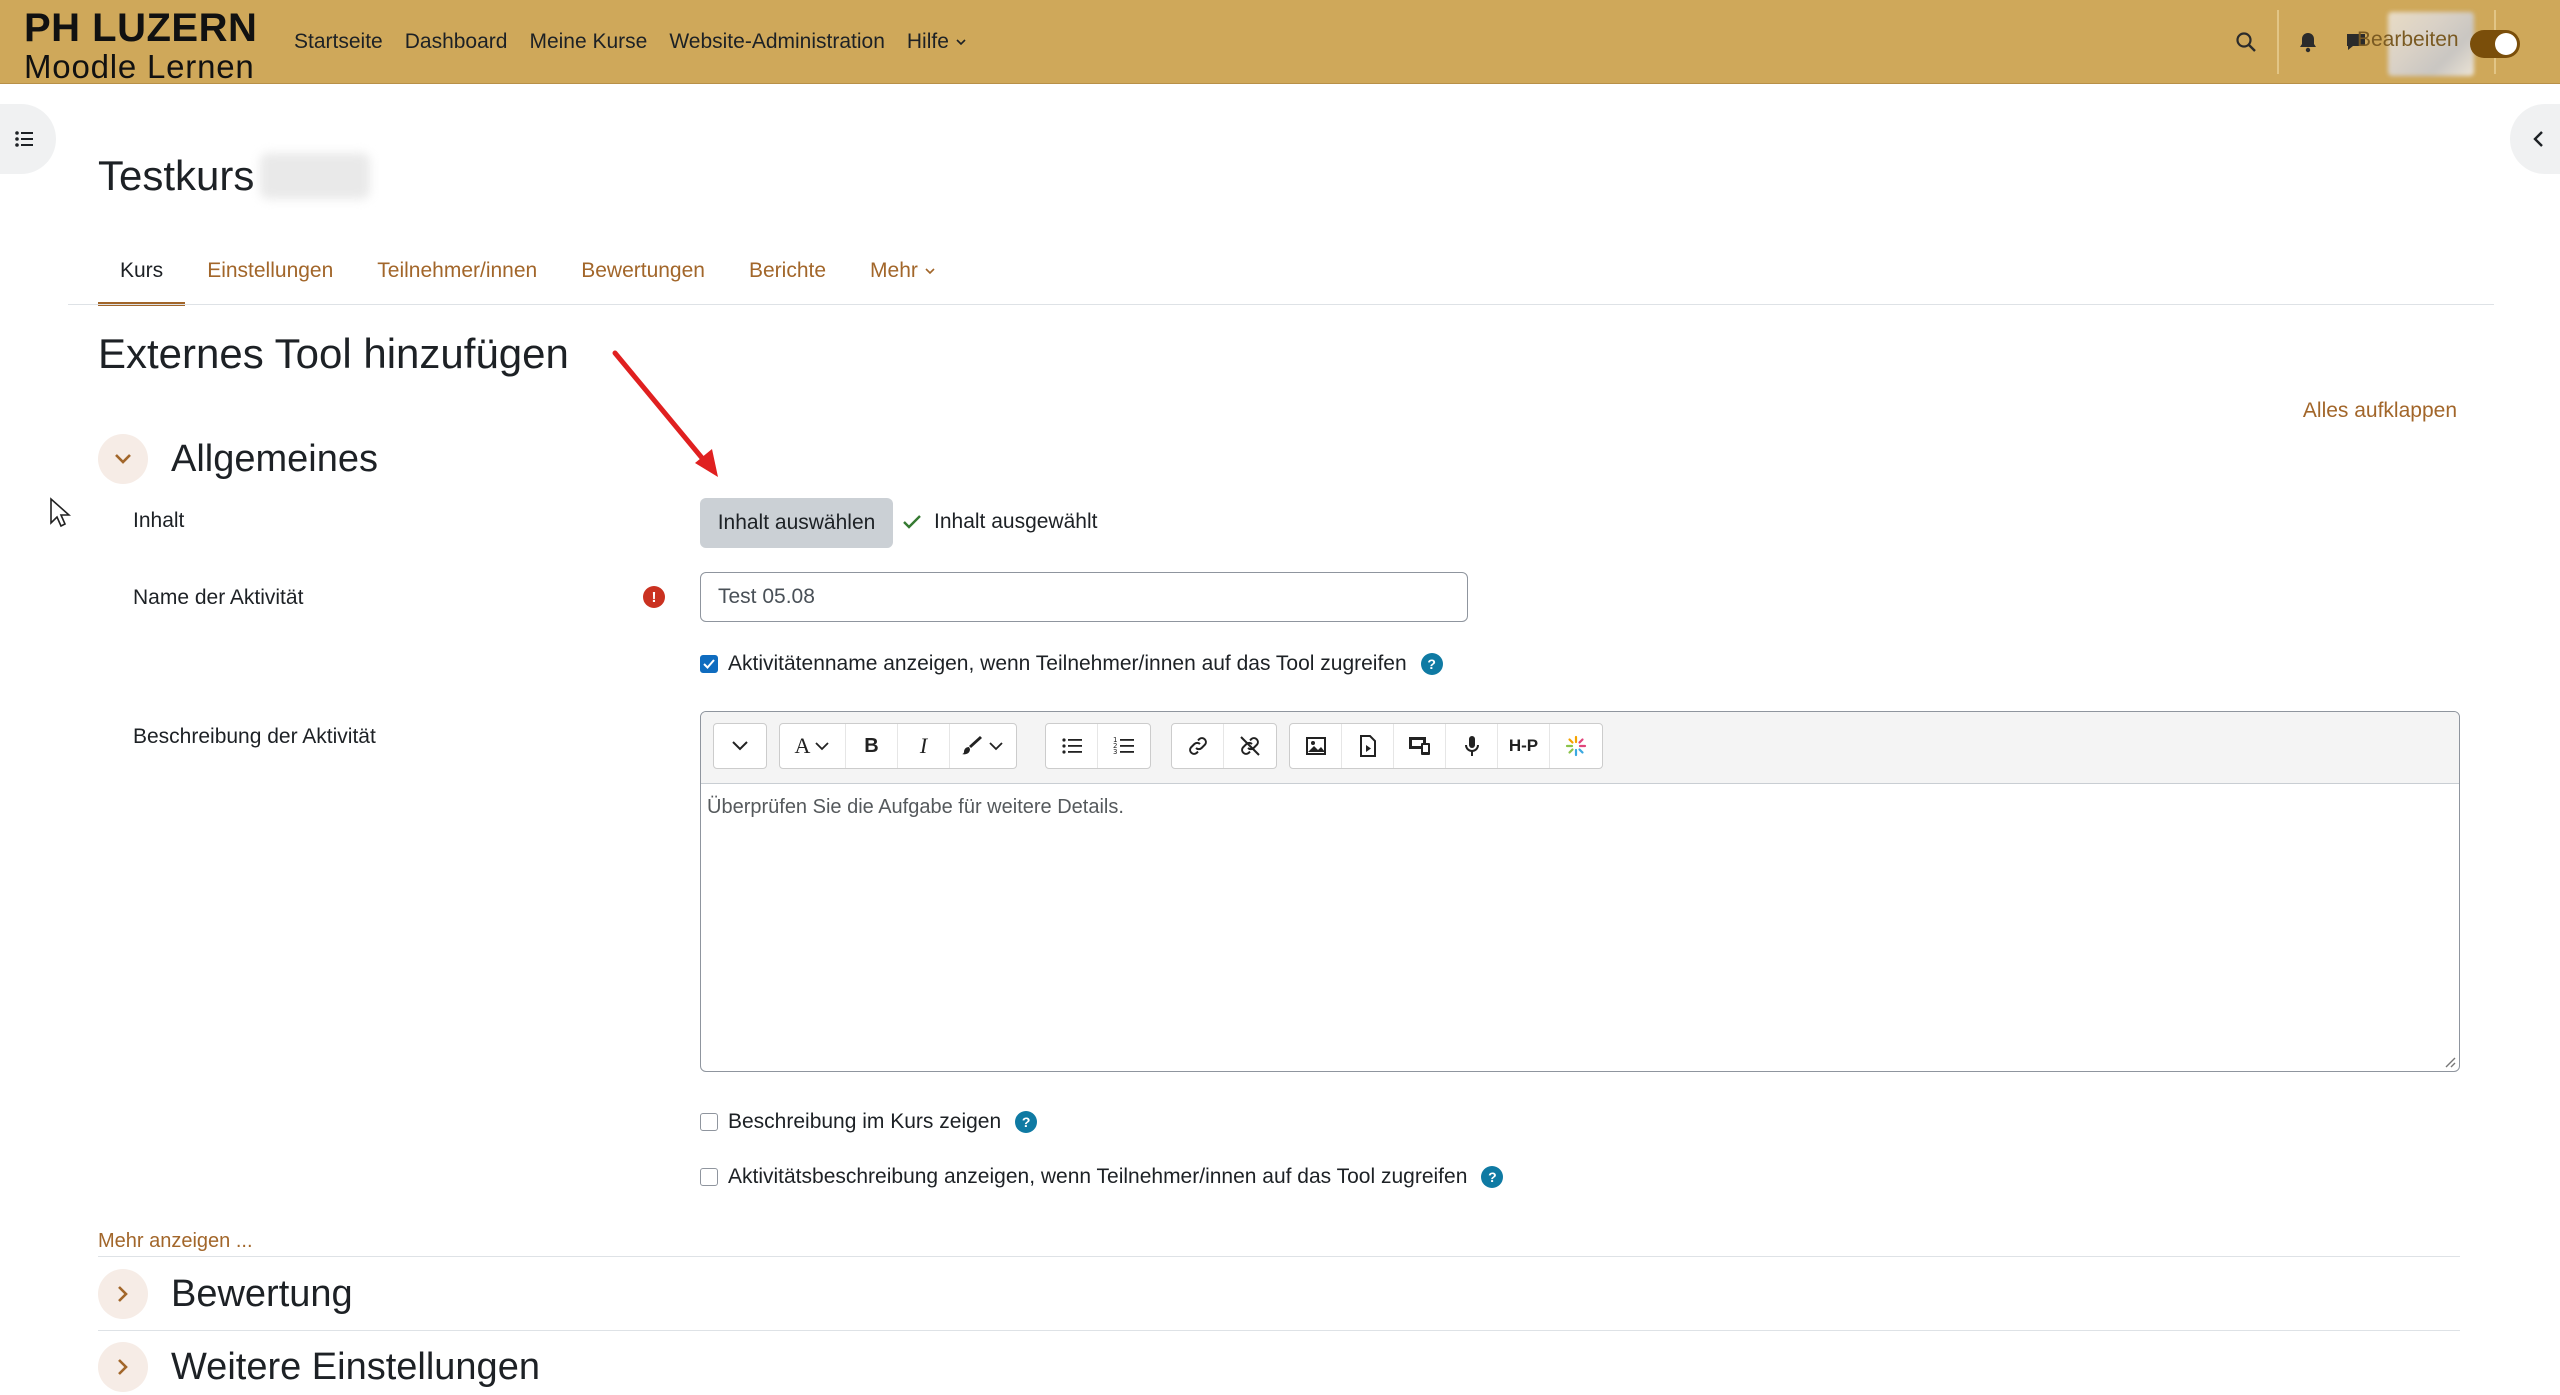 The height and width of the screenshot is (1395, 2560). I want to click on nav-label: Website-Administration, so click(777, 41).